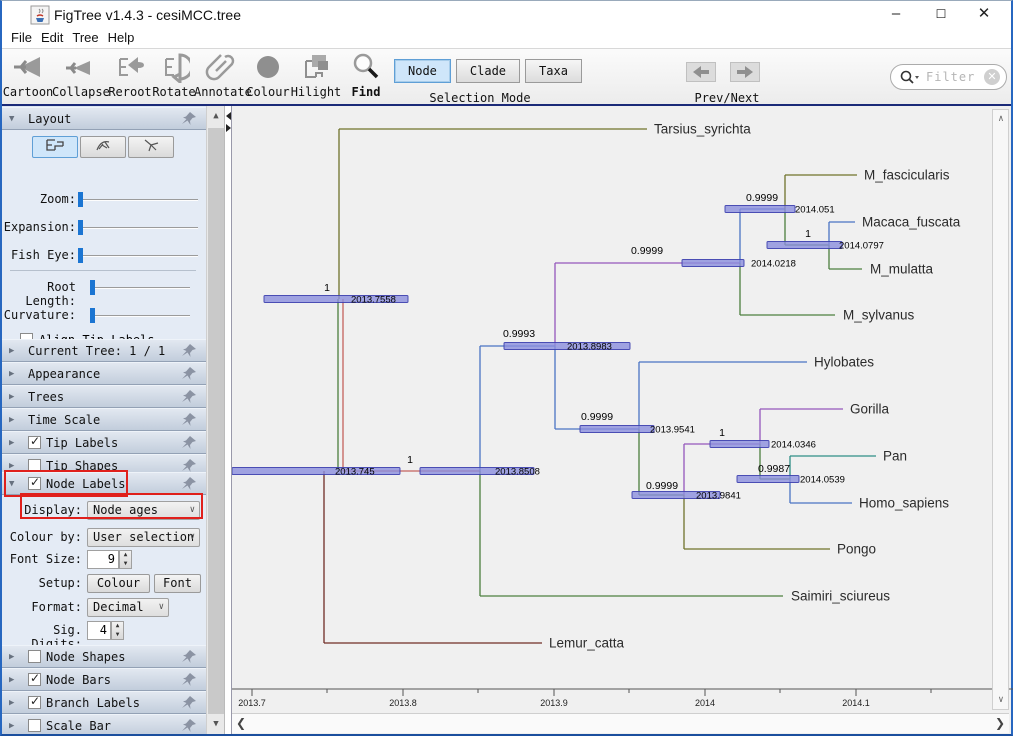 The height and width of the screenshot is (736, 1013). I want to click on collapse-right-icon, so click(228, 128).